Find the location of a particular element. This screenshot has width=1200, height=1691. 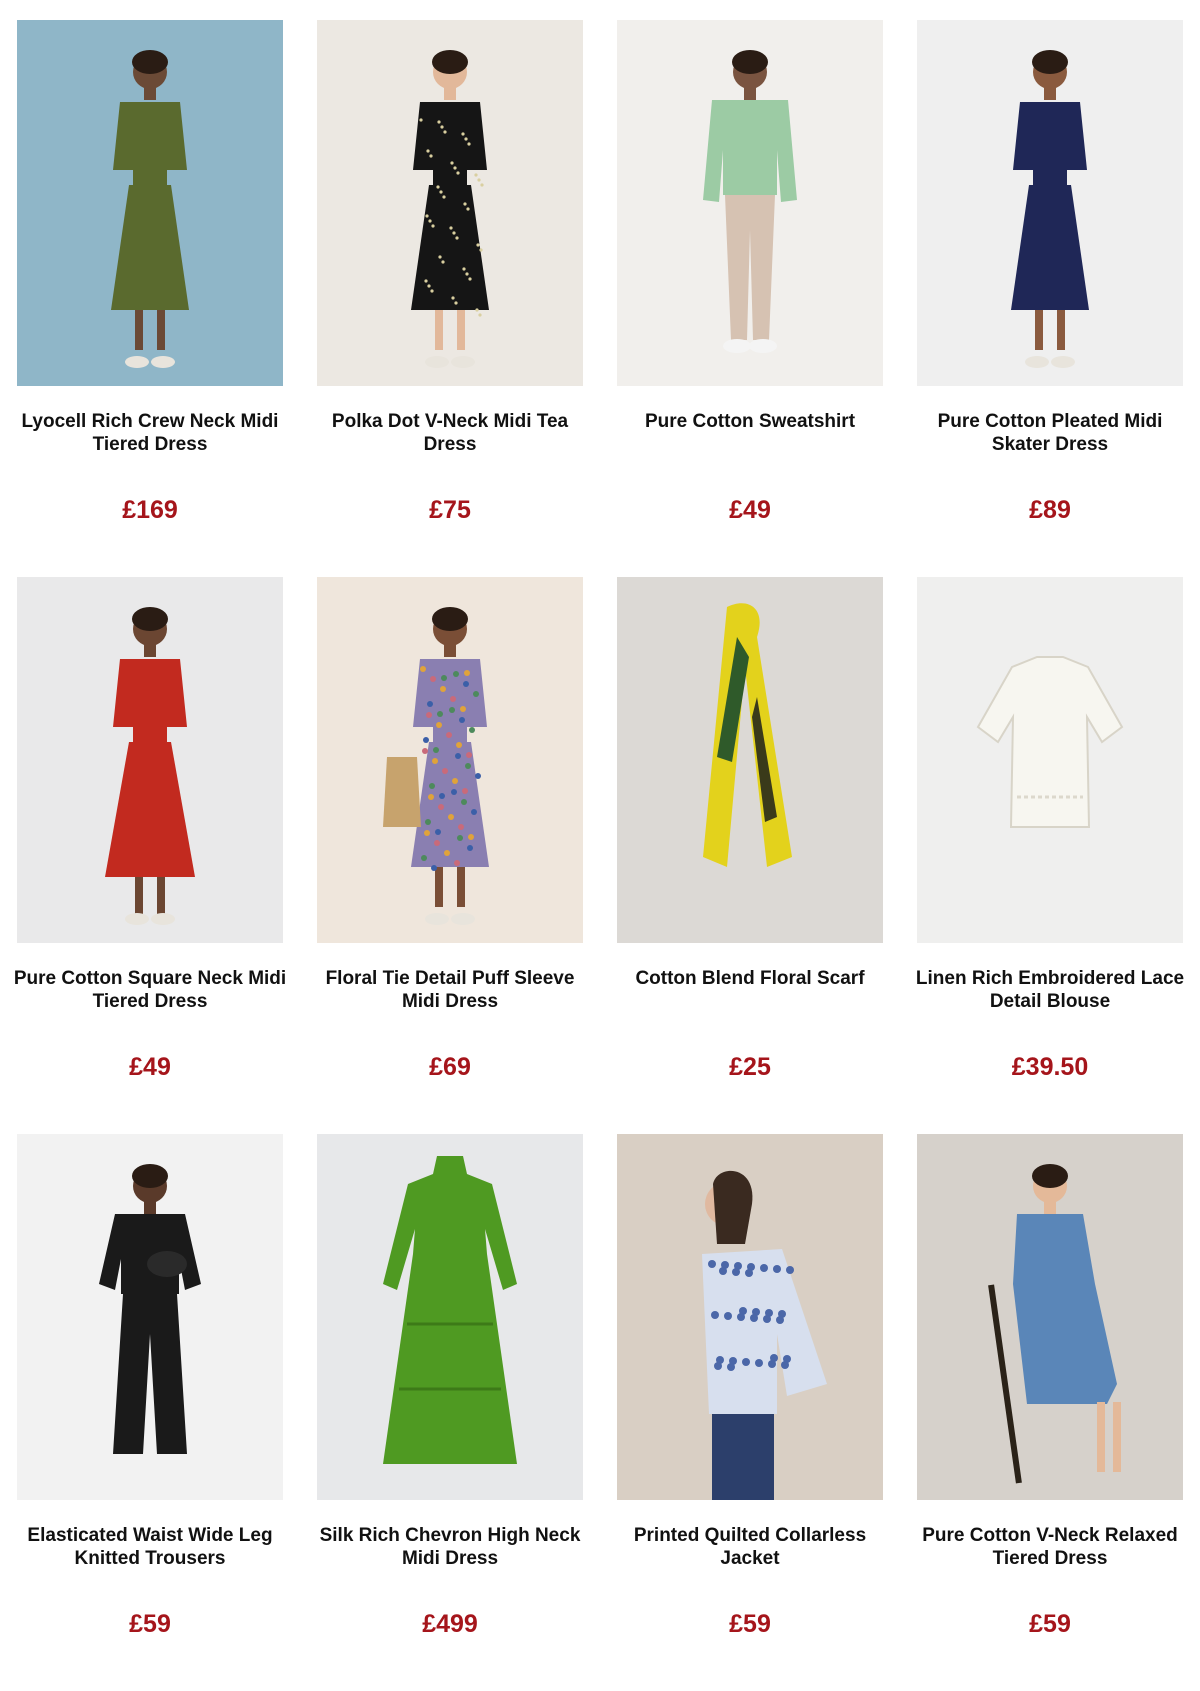

product-card: Pure Cotton Pleated Midi Skater Dress £89 is located at coordinates (1050, 298).